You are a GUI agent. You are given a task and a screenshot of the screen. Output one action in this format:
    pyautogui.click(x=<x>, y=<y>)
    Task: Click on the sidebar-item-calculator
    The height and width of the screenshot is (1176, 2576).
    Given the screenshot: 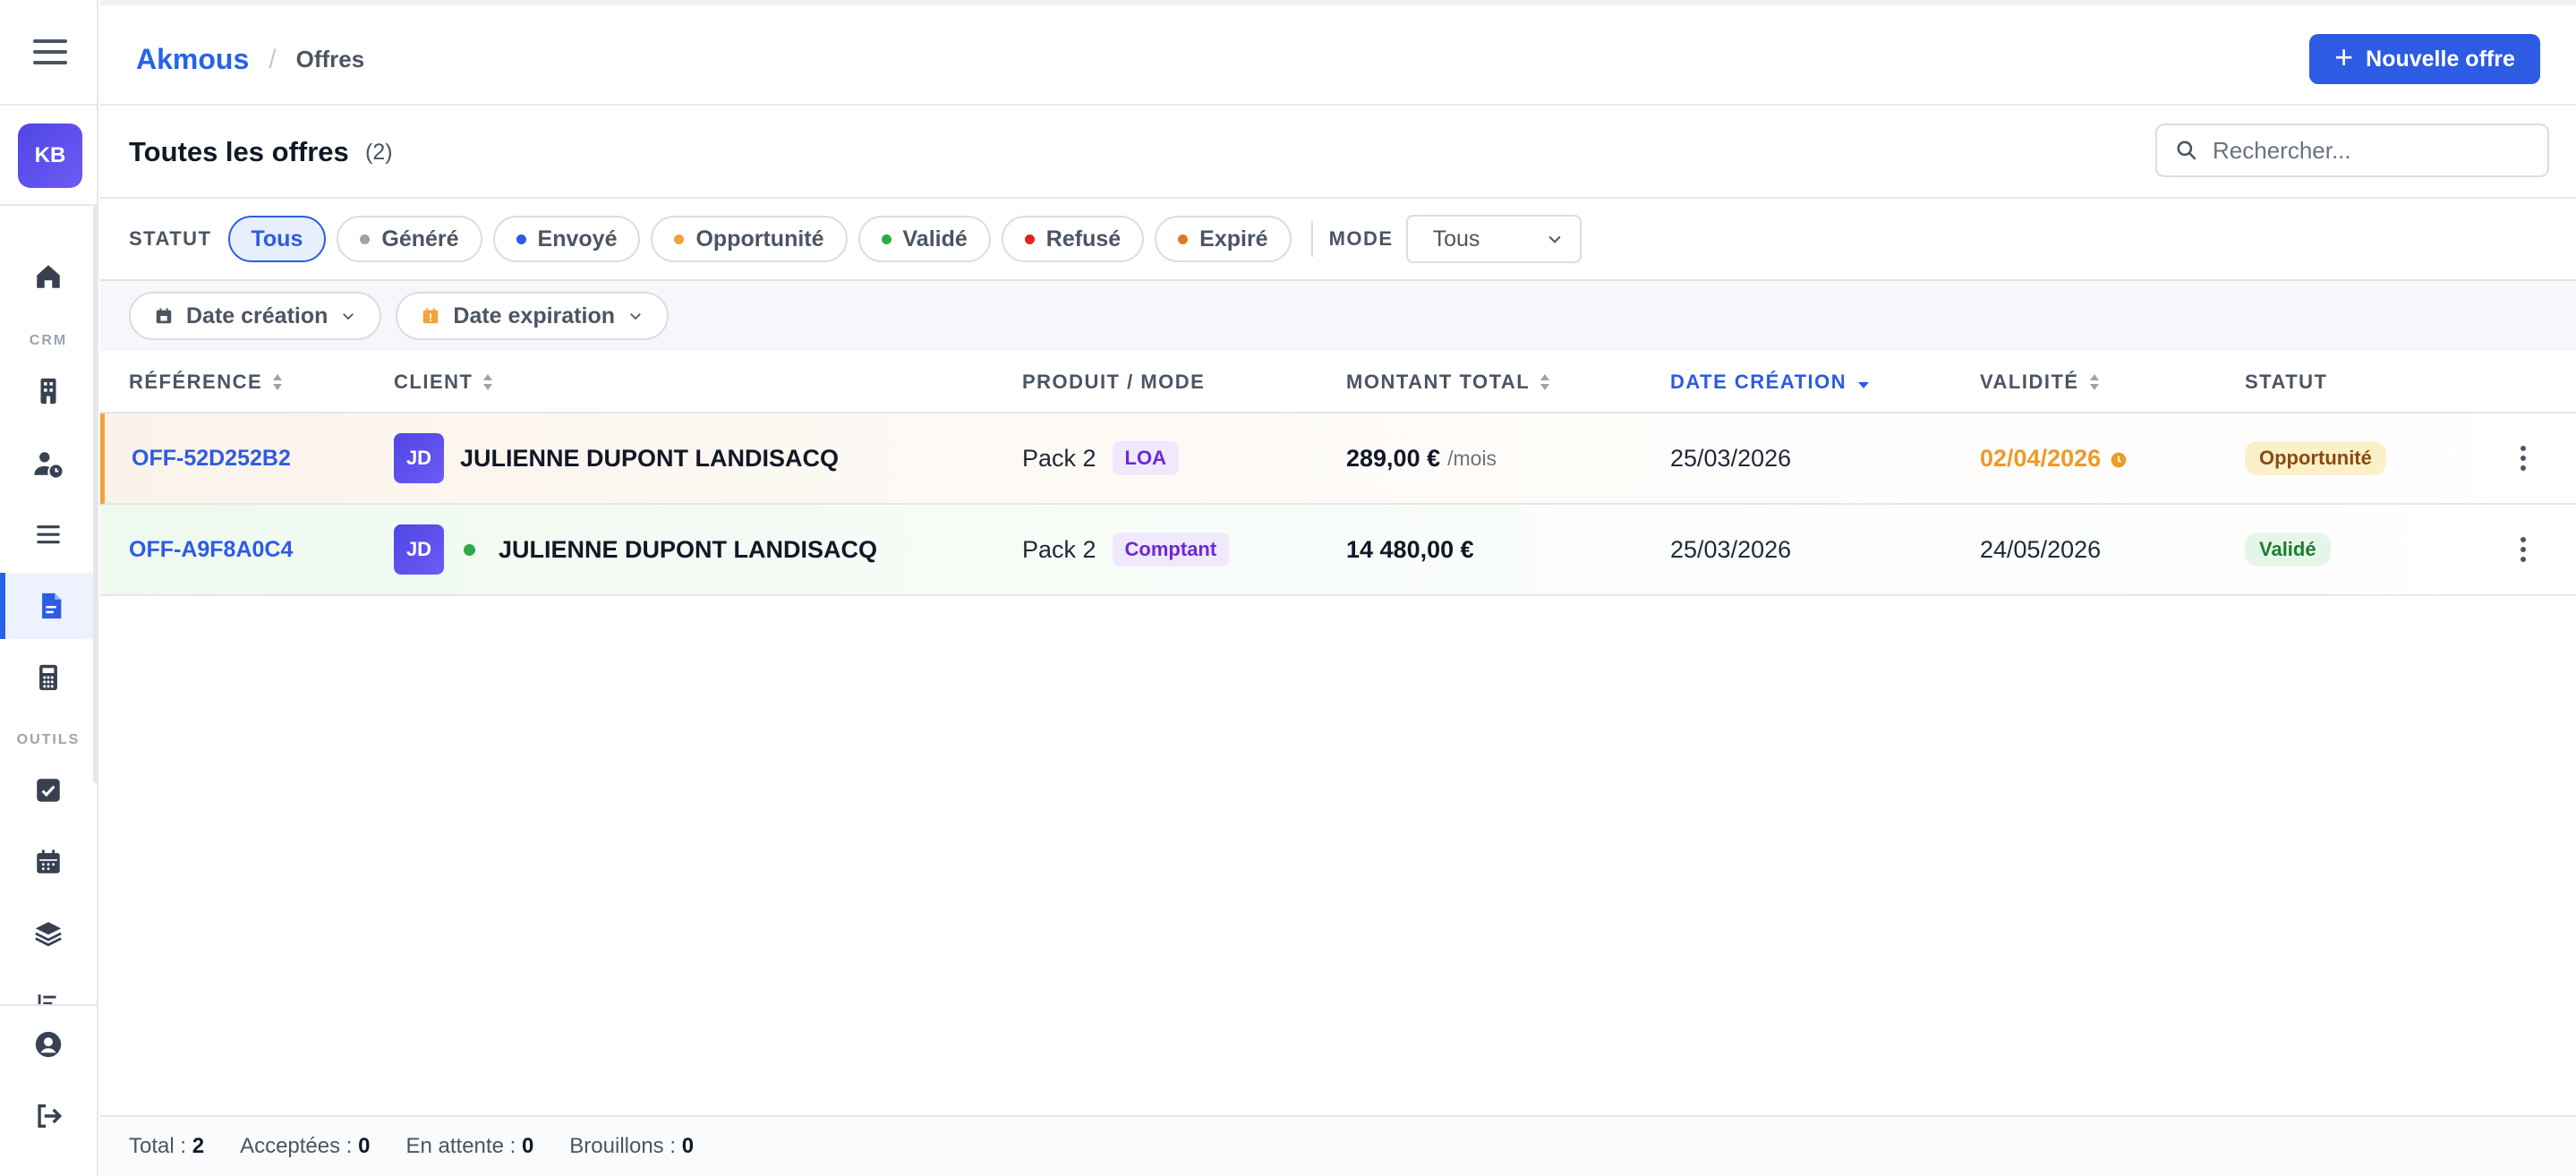 What is the action you would take?
    pyautogui.click(x=48, y=677)
    